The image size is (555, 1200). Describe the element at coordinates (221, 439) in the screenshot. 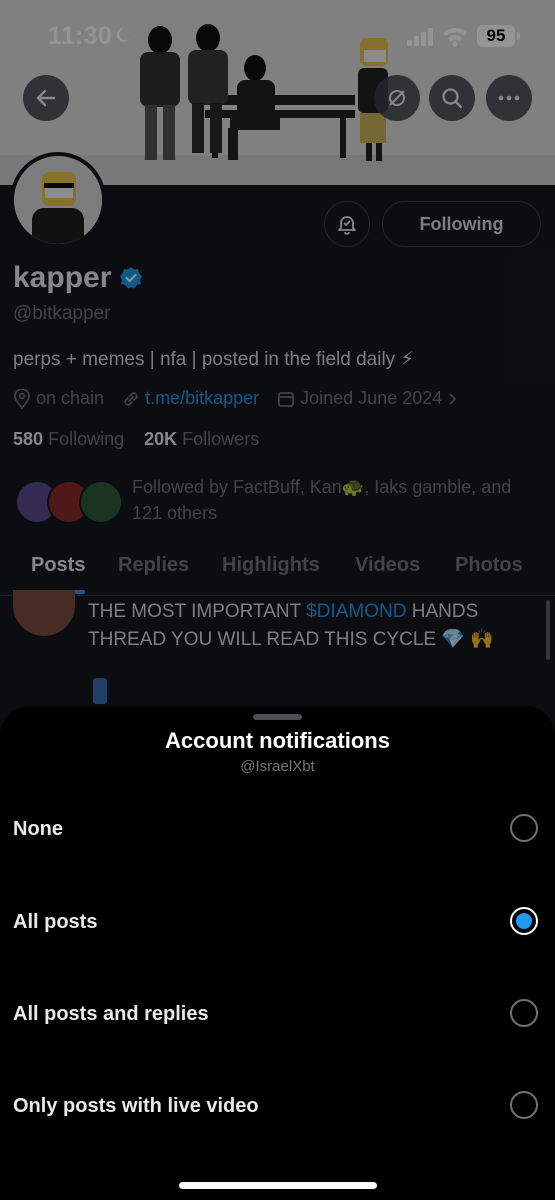

I see `followers-label: Followers` at that location.